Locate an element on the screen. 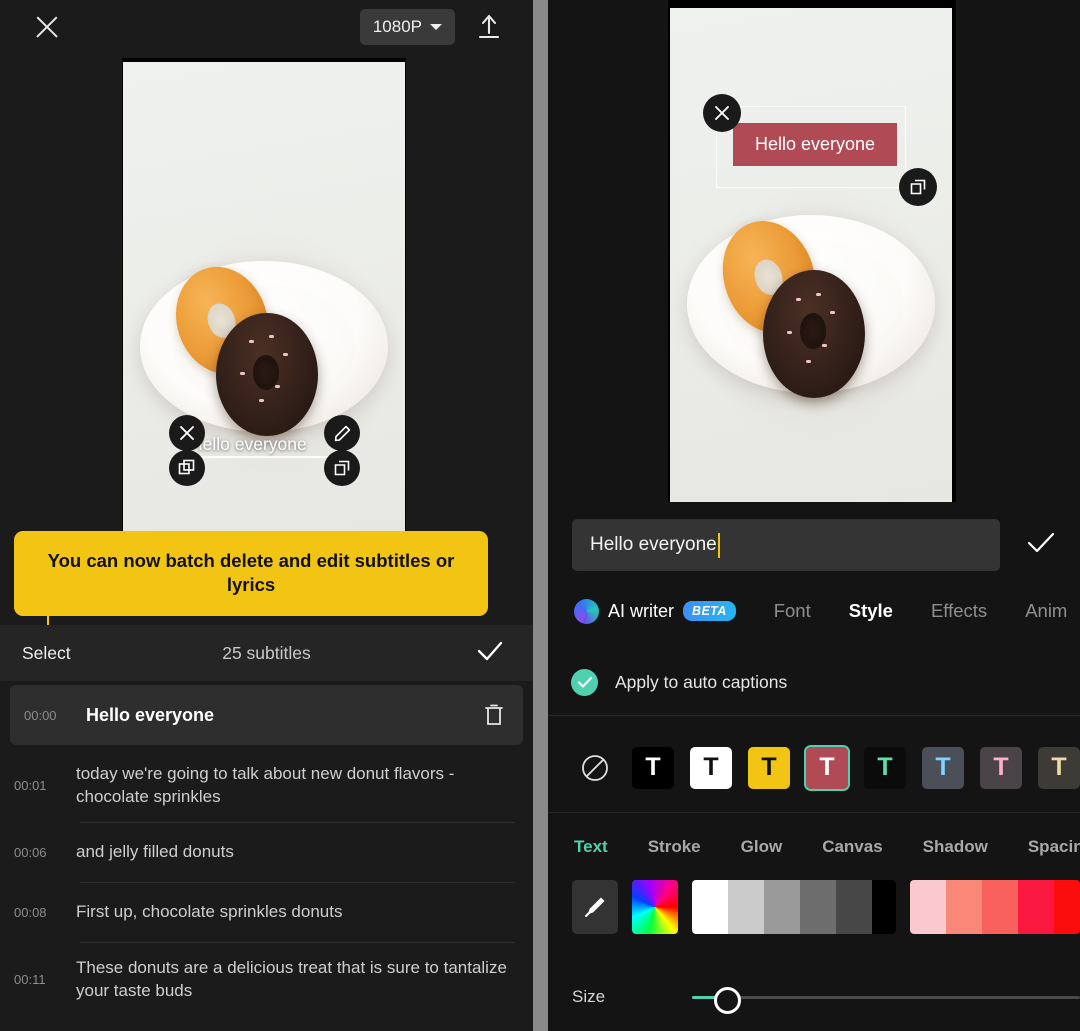  tab-font: Font is located at coordinates (792, 611).